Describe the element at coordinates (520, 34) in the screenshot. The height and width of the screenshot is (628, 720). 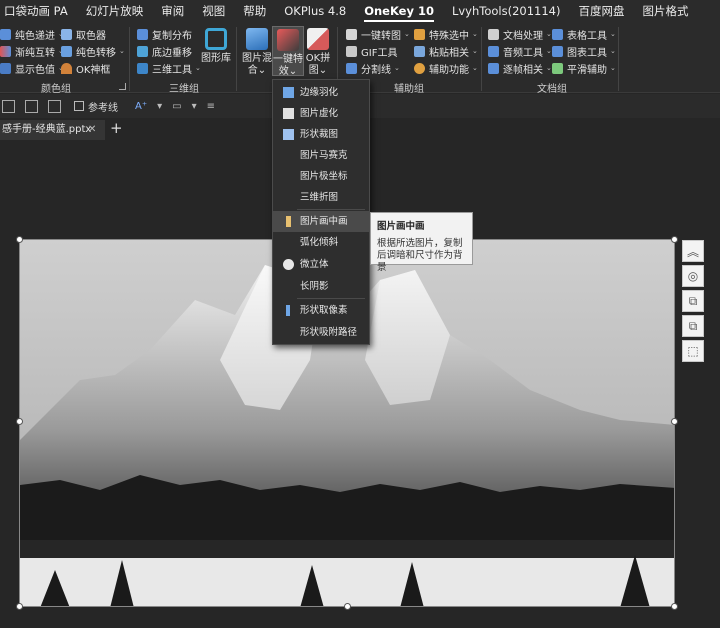
I see `document-processing-button: 文档处理 ⌄` at that location.